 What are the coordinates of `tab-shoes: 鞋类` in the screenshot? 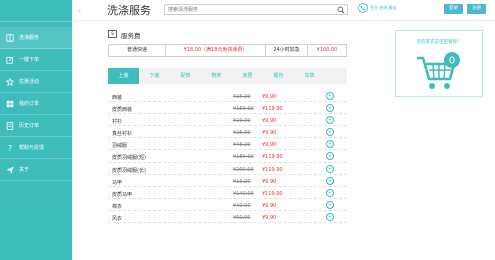 It's located at (216, 76).